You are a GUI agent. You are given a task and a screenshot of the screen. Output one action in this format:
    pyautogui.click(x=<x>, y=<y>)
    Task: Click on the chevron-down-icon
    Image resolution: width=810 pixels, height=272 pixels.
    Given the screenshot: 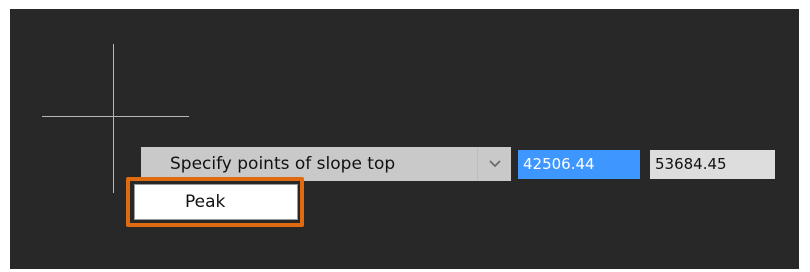 What is the action you would take?
    pyautogui.click(x=494, y=164)
    